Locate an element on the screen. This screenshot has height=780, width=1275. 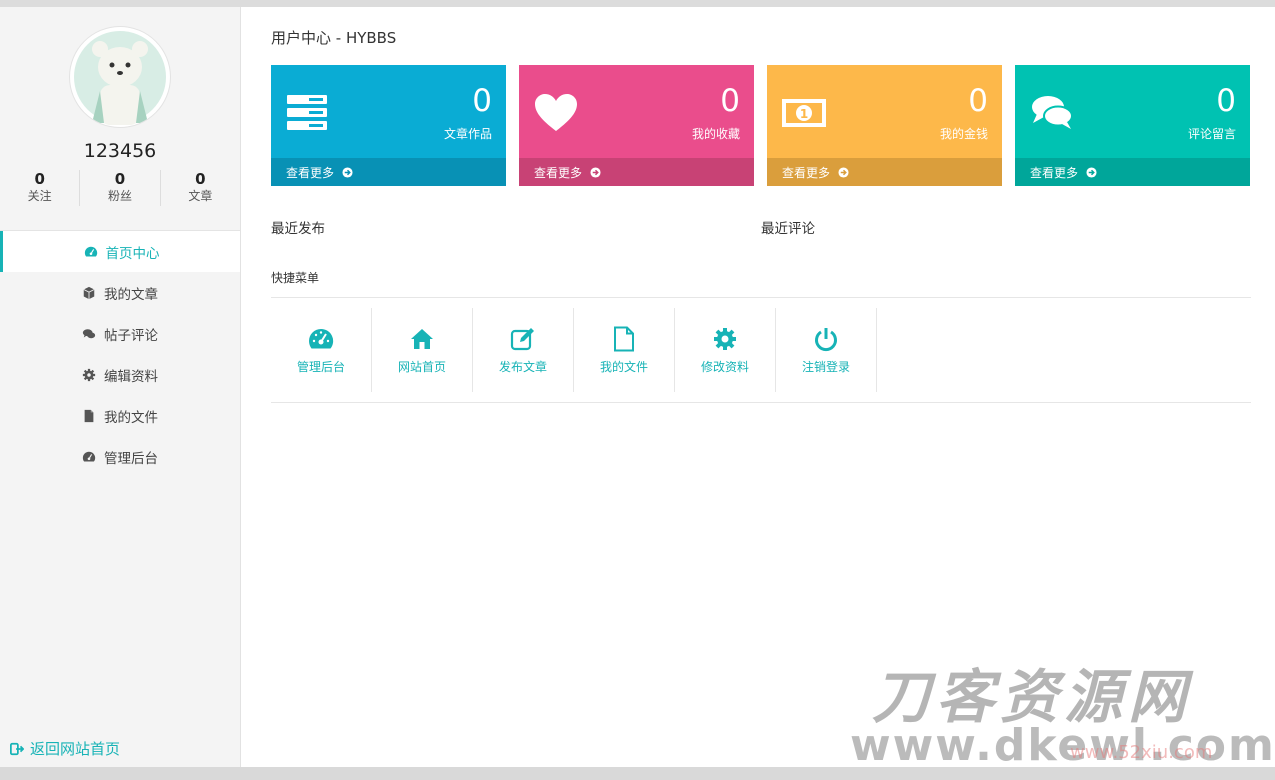
sidebar-item-admin: 管理后台 is located at coordinates (120, 456).